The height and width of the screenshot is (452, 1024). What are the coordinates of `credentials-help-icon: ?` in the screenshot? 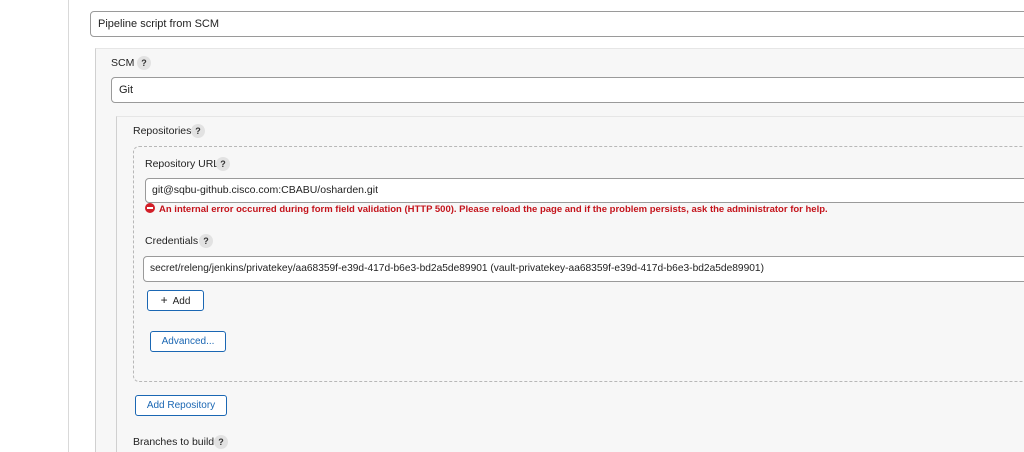 It's located at (206, 241).